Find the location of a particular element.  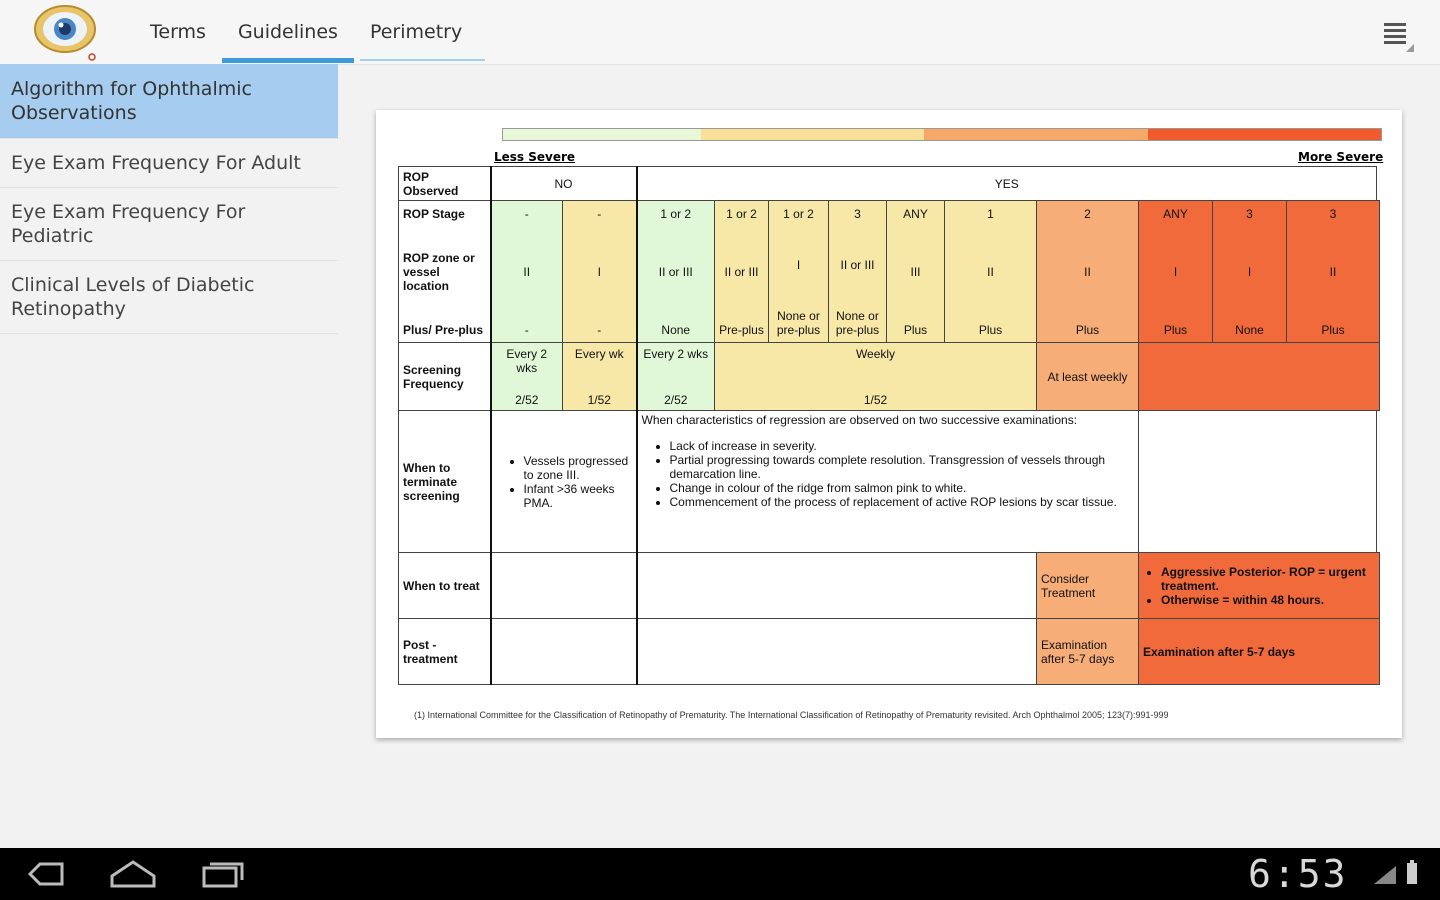

battery-icon is located at coordinates (1412, 872).